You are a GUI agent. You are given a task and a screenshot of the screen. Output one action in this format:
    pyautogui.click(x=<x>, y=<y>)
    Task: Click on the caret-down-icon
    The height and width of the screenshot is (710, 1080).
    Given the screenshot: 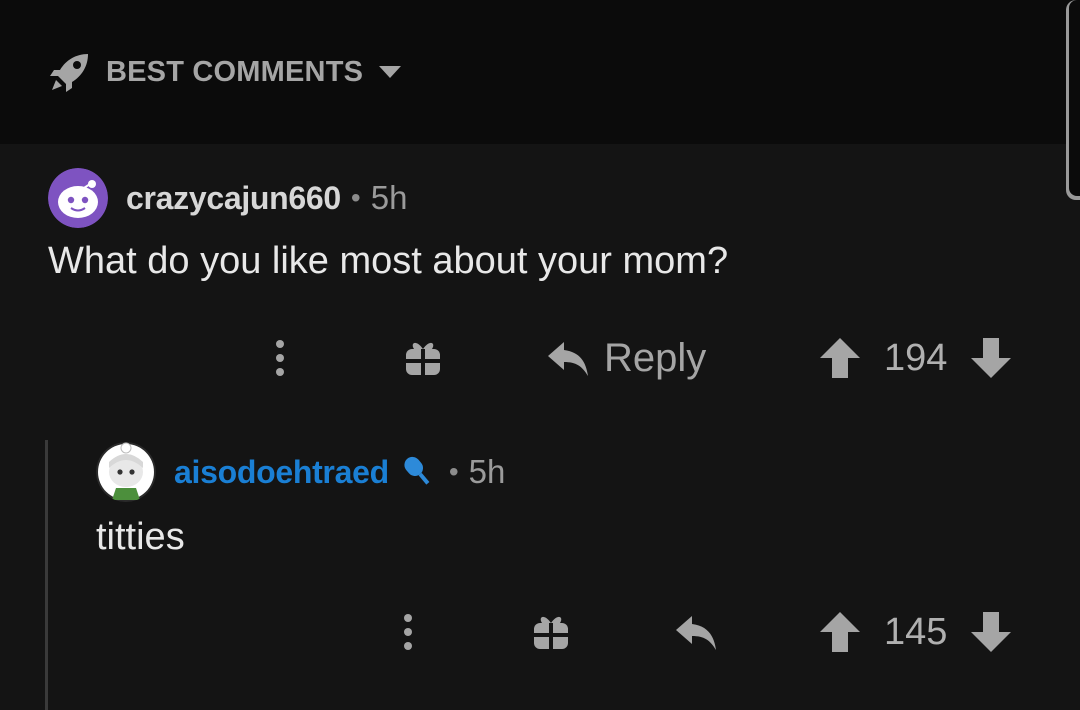 What is the action you would take?
    pyautogui.click(x=390, y=72)
    